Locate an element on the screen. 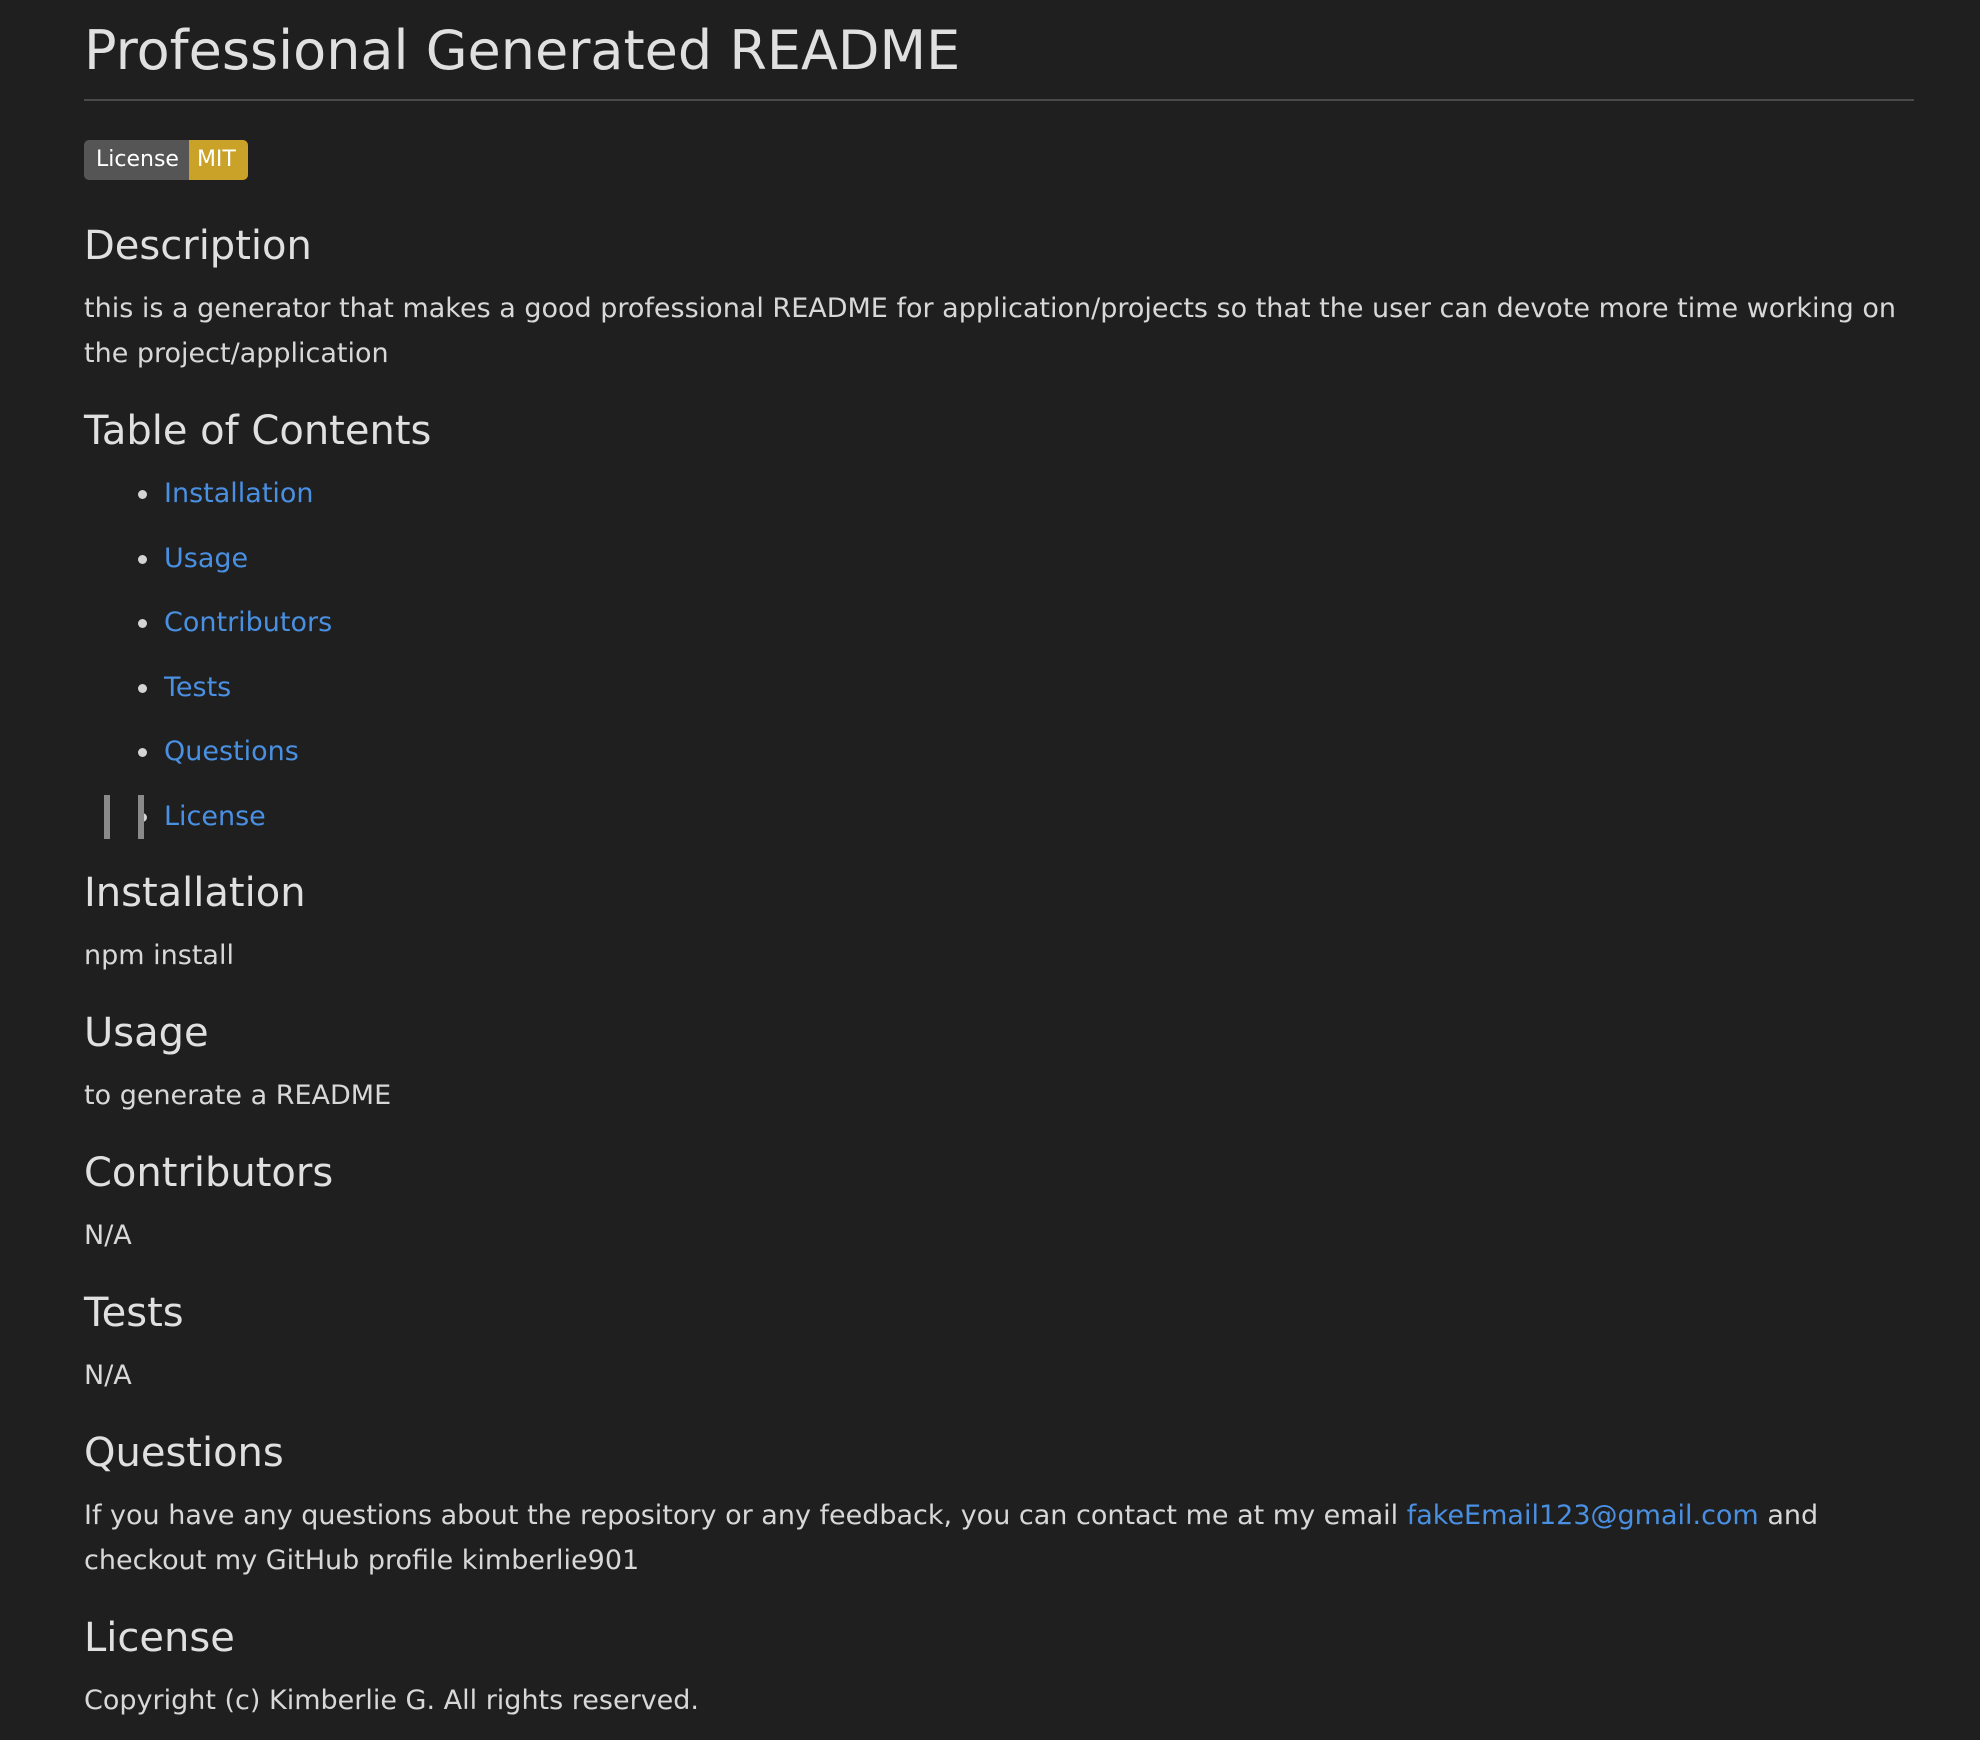 This screenshot has height=1740, width=1980. email-link: fakeEmail123@gmail.com is located at coordinates (1583, 1515).